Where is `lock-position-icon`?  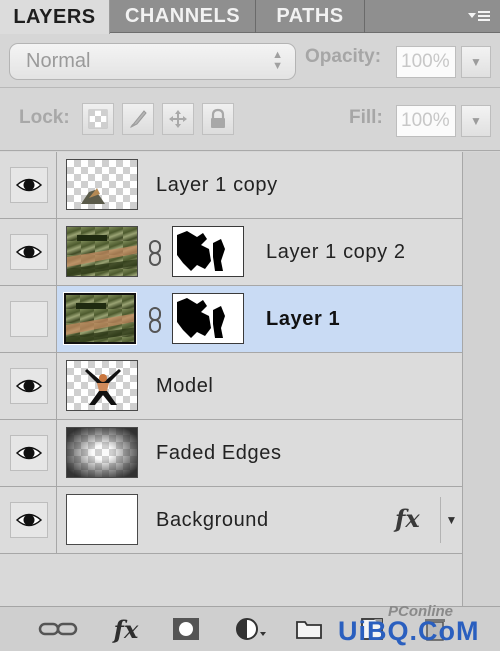 lock-position-icon is located at coordinates (178, 119).